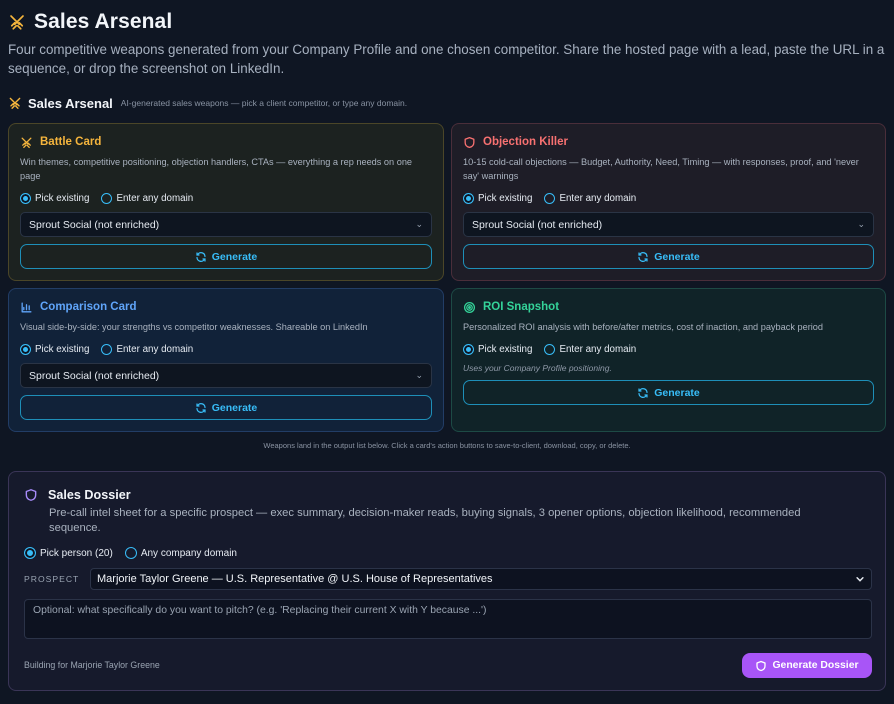  Describe the element at coordinates (226, 256) in the screenshot. I see `battle-generate-button: Generate` at that location.